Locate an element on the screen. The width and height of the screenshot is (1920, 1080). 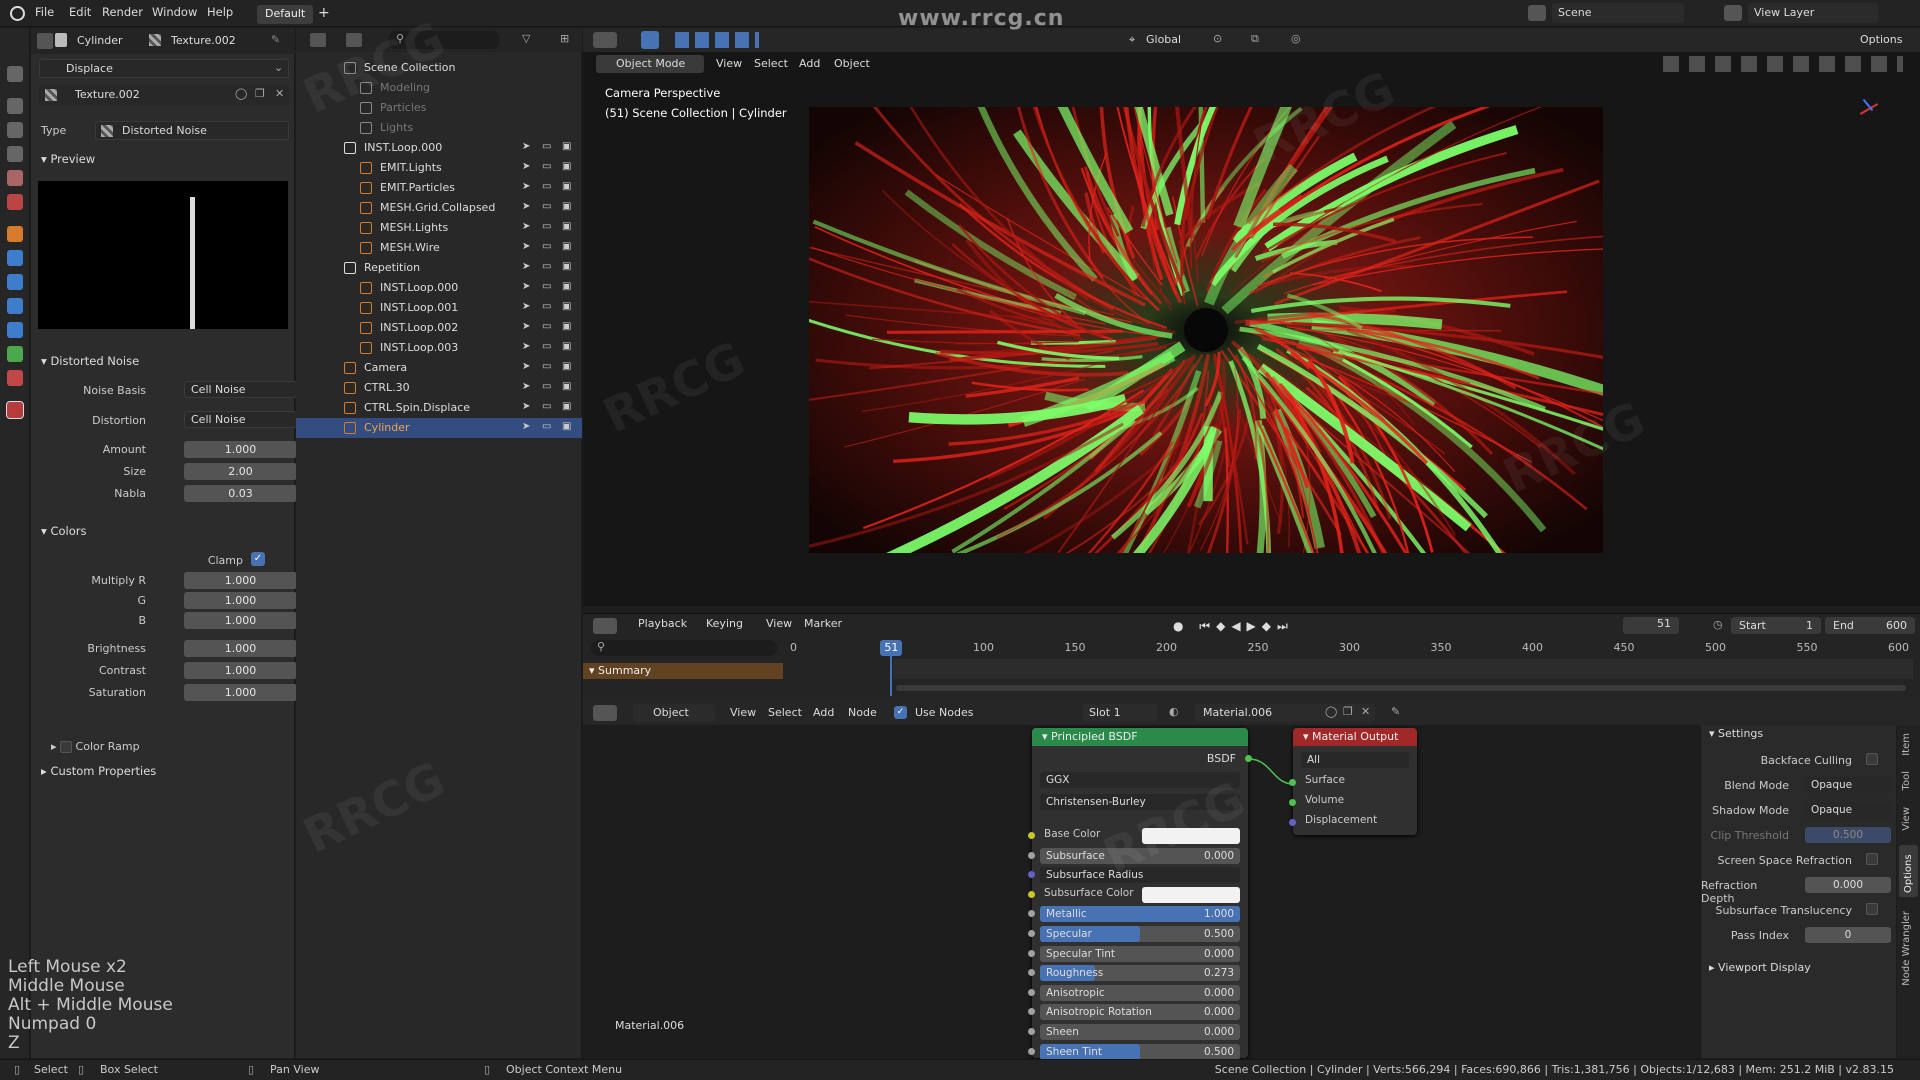
outliner-row: Cylinder ➤ ▭ ▣ is located at coordinates (439, 428).